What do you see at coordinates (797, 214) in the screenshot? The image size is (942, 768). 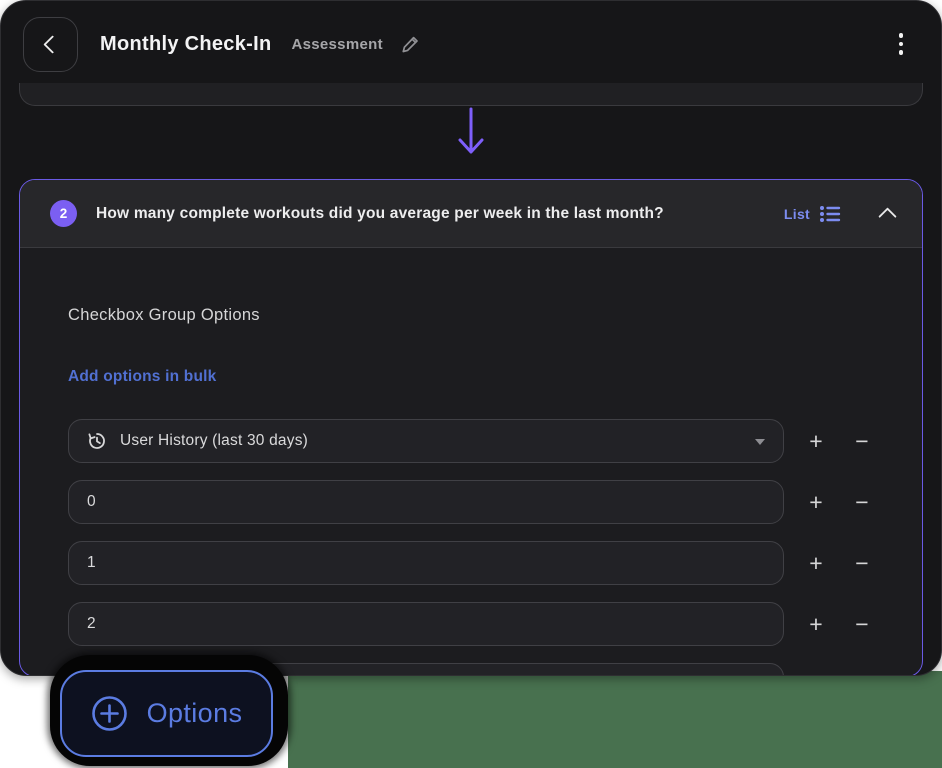 I see `question-type-label: List` at bounding box center [797, 214].